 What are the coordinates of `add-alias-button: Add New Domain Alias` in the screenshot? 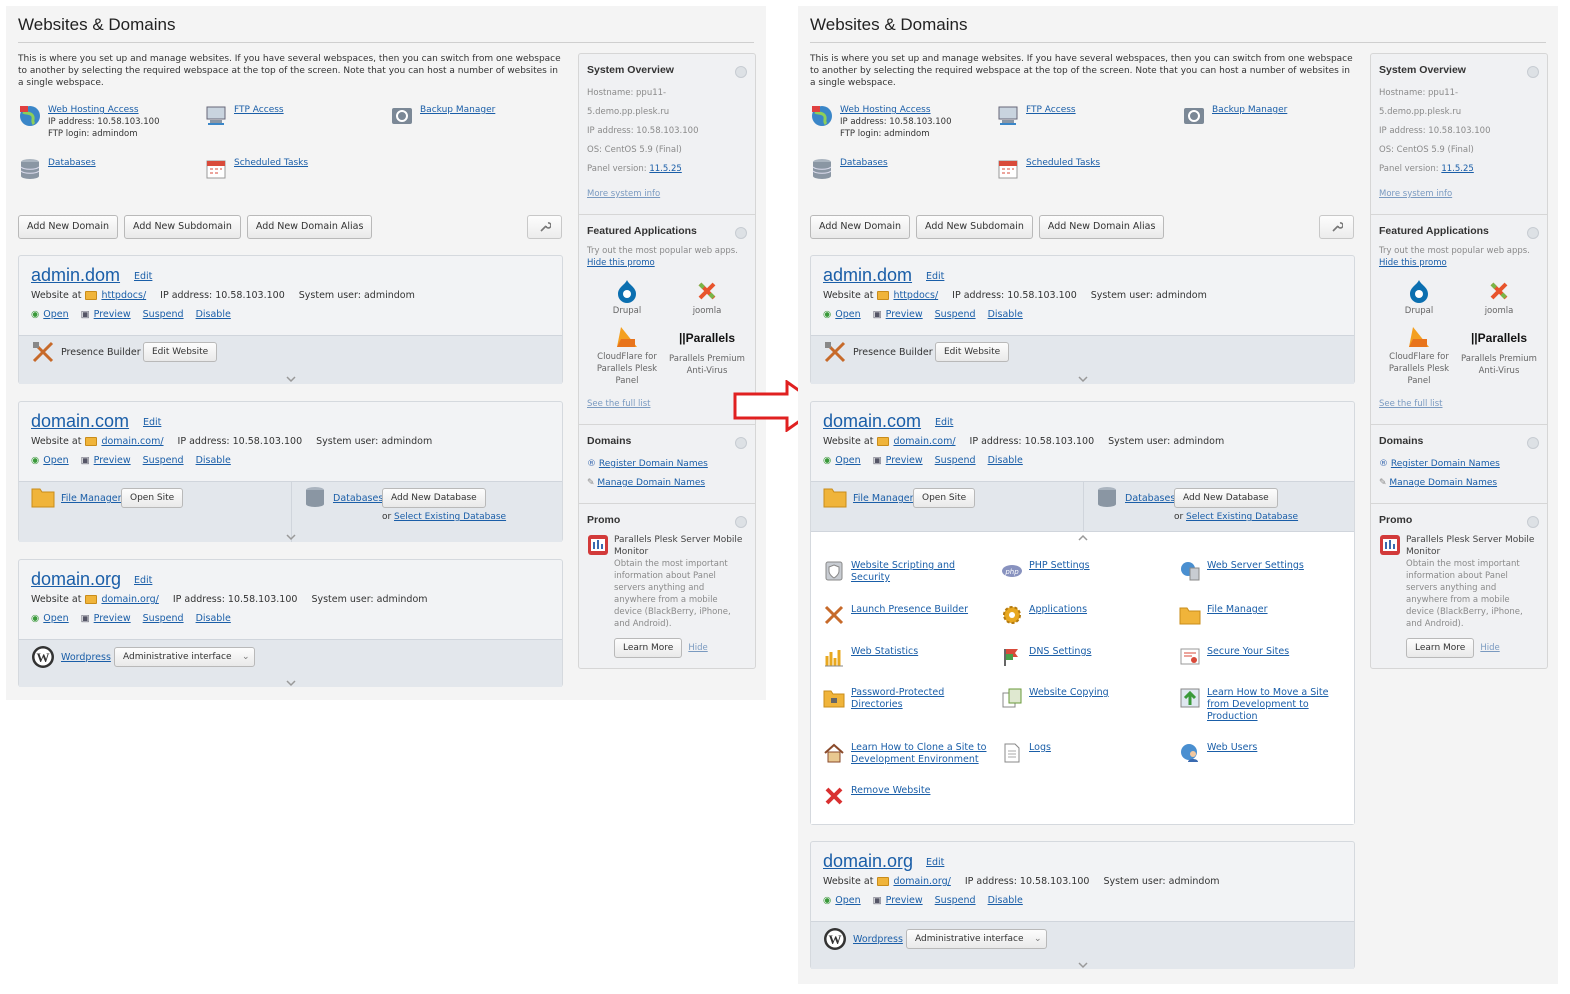 It's located at (1101, 227).